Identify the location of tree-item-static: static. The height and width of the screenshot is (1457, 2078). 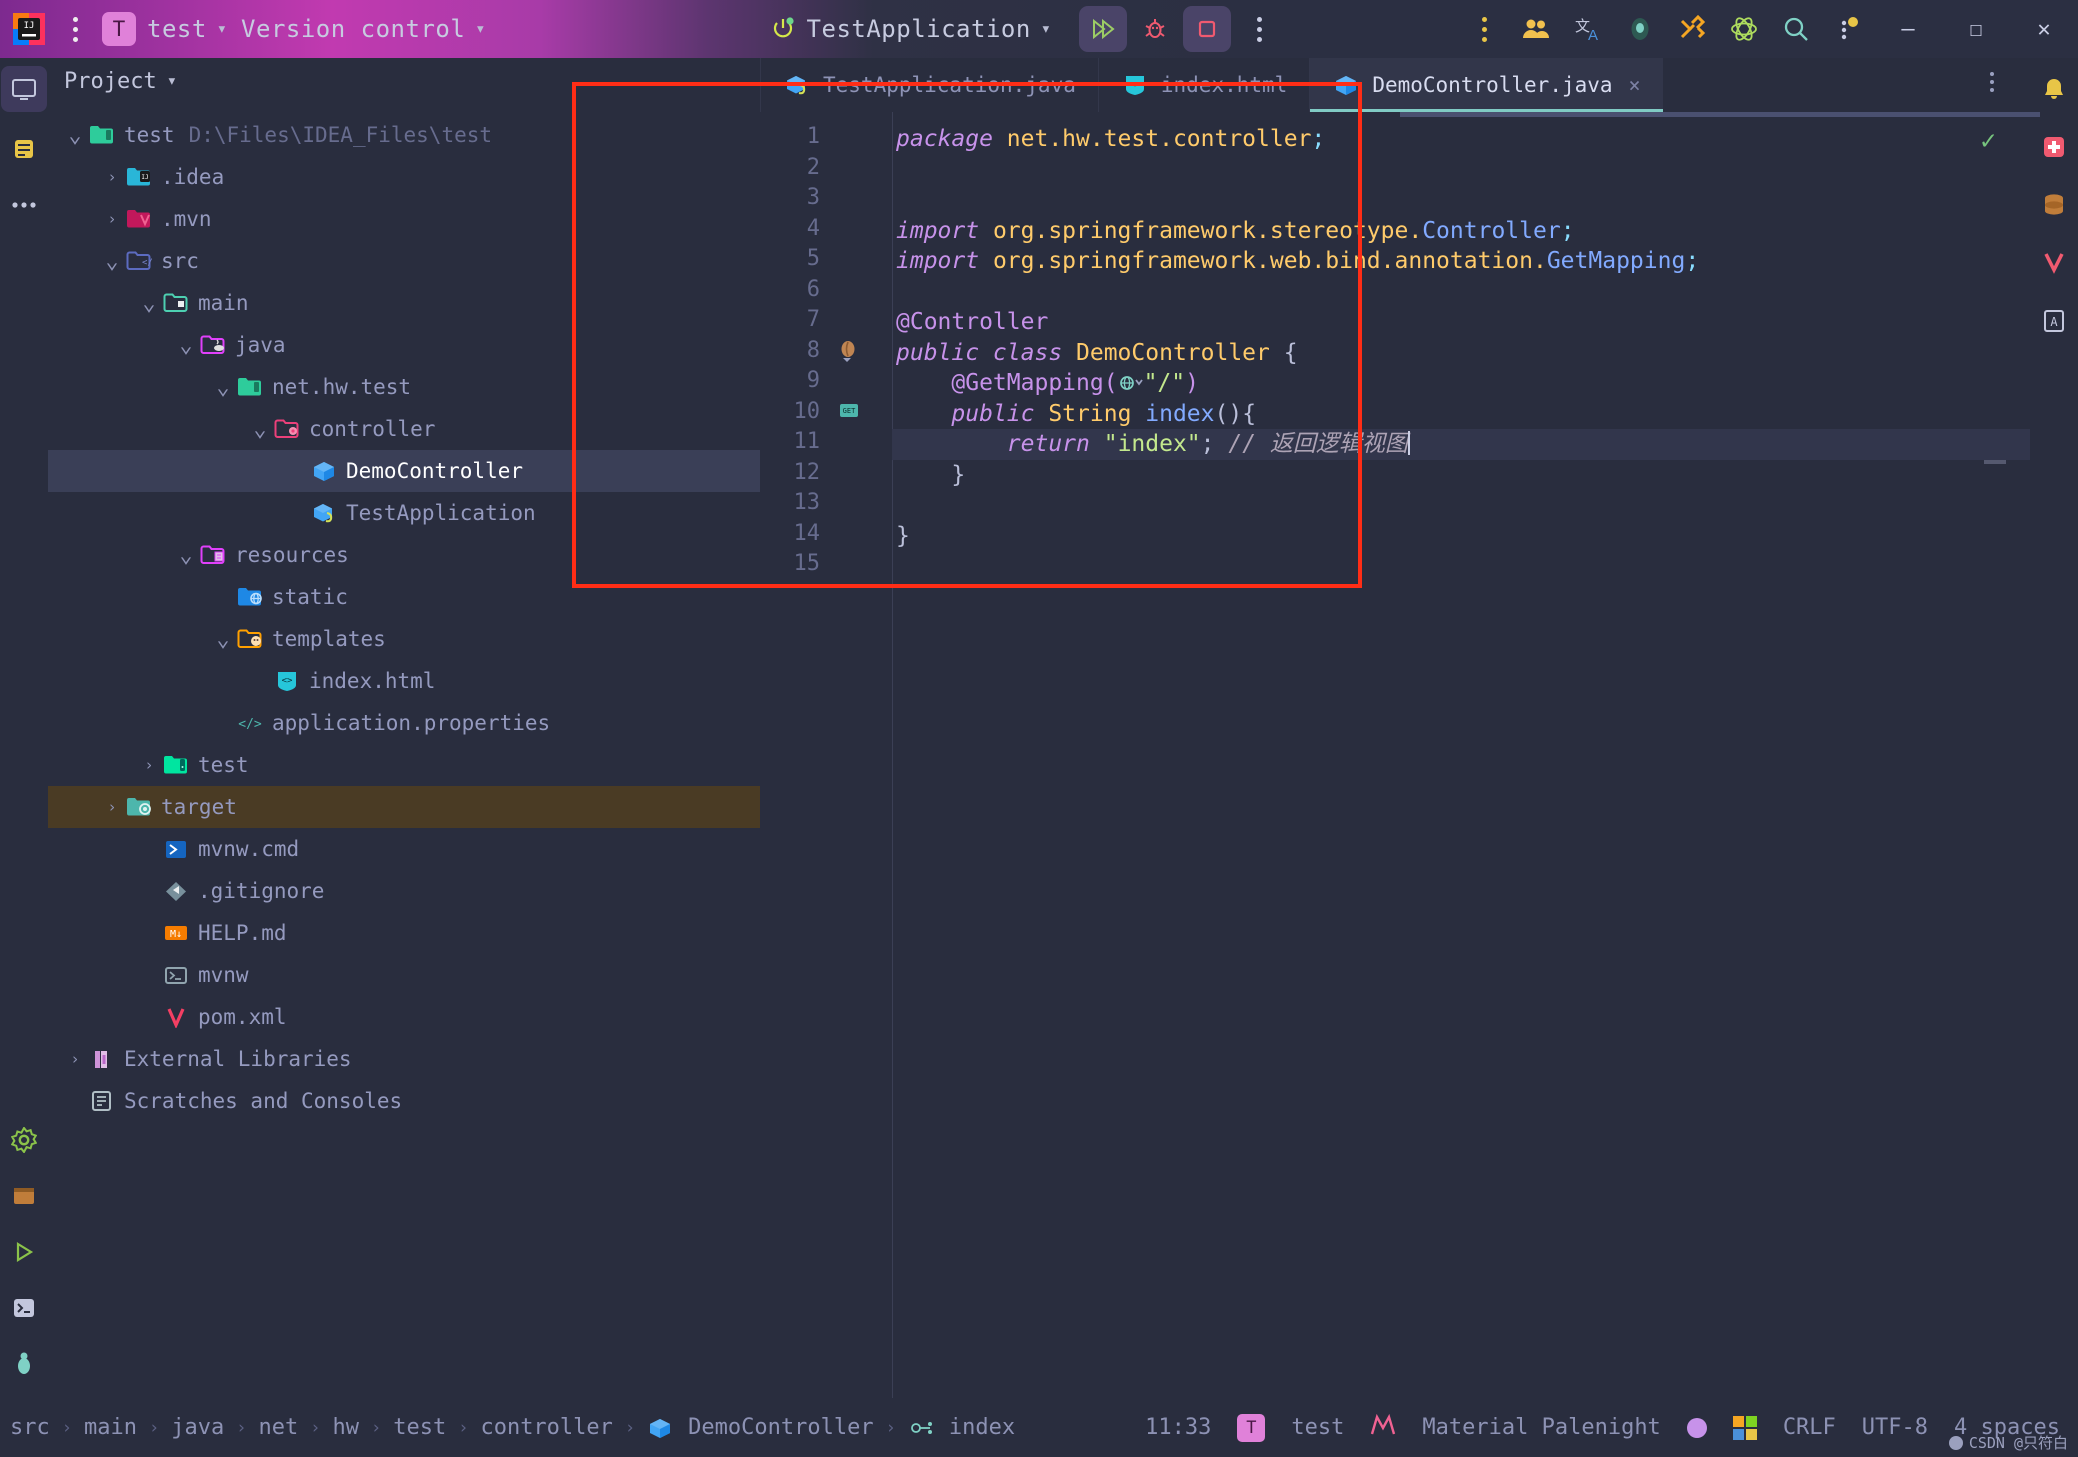
(404, 597).